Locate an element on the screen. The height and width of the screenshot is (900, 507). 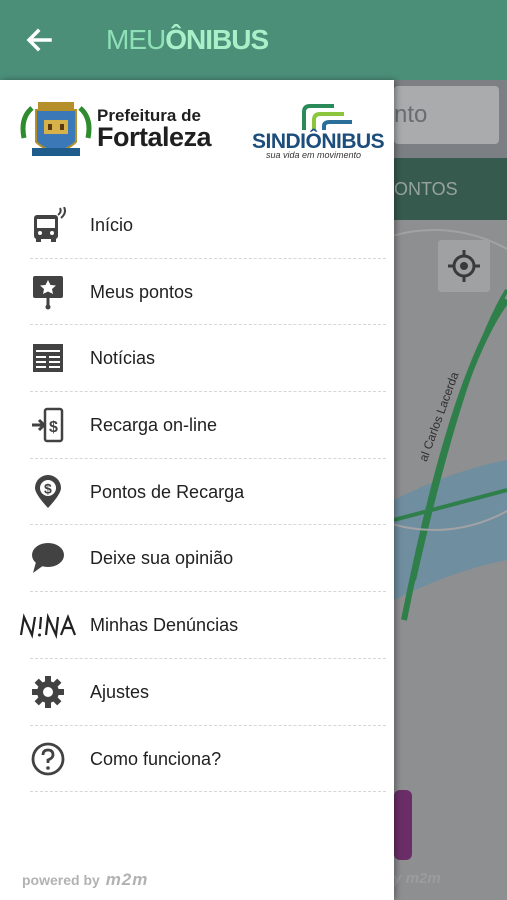
menu-item-label: Minhas Denúncias is located at coordinates (164, 625).